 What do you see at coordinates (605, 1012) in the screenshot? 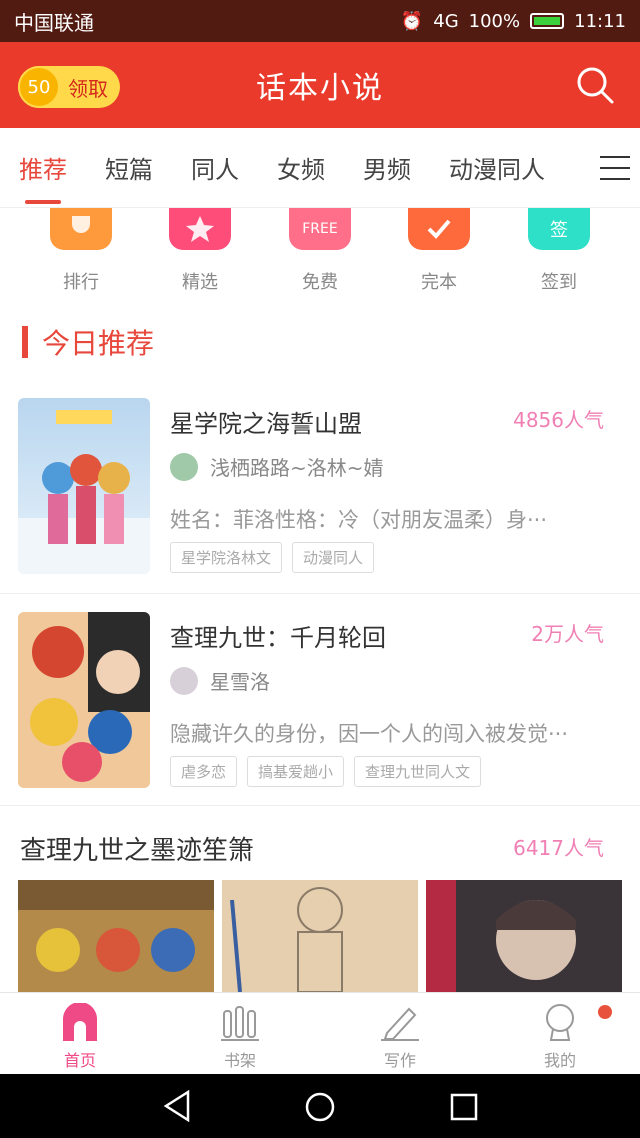
I see `notification-dot-icon` at bounding box center [605, 1012].